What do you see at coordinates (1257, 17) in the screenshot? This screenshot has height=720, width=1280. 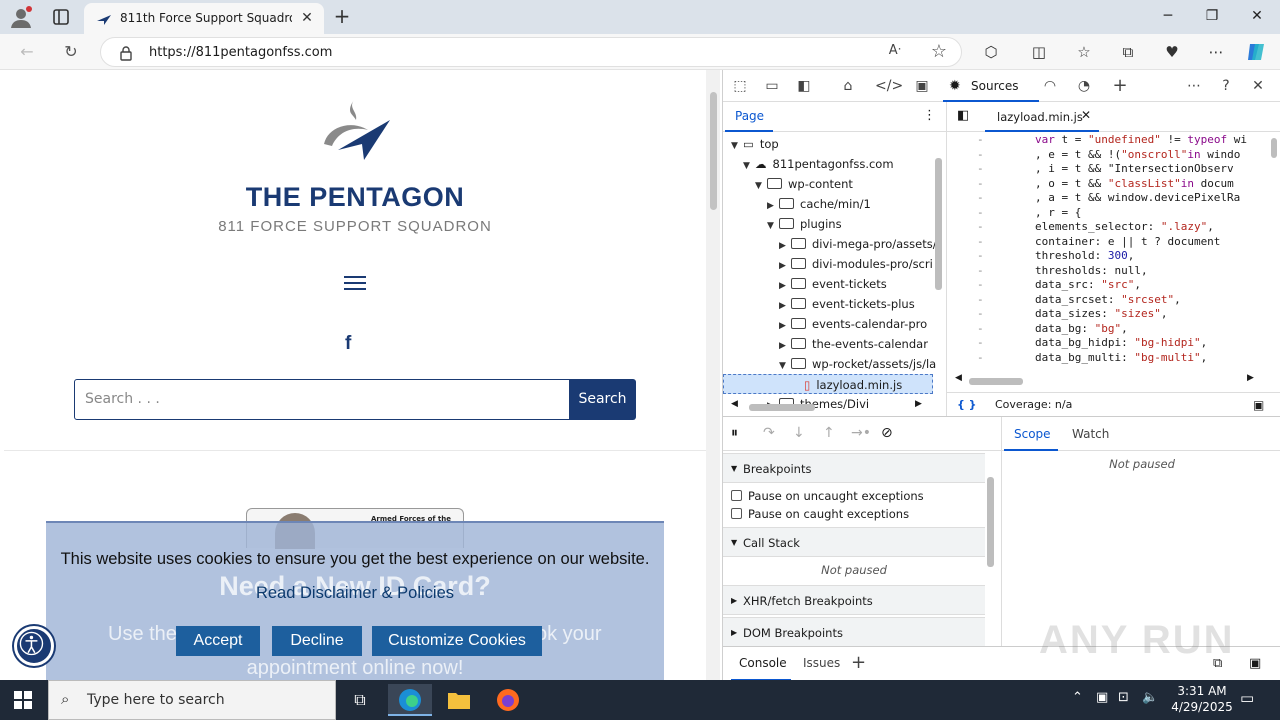 I see `close-window-button: ✕` at bounding box center [1257, 17].